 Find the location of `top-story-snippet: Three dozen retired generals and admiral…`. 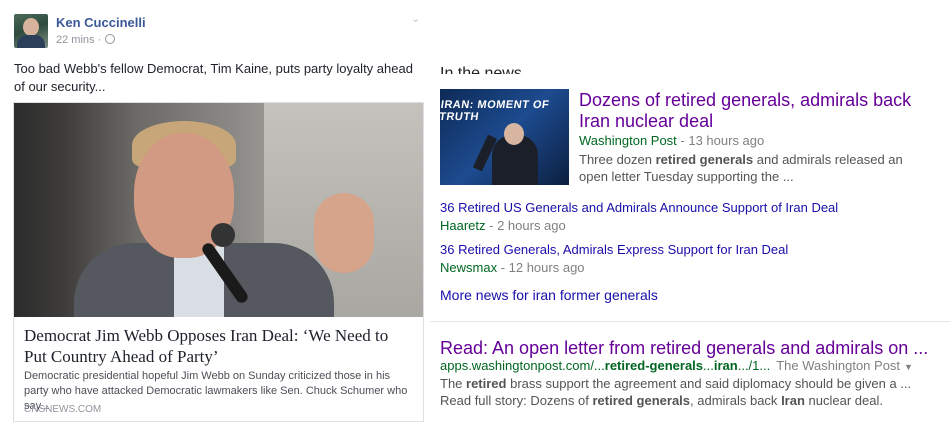

top-story-snippet: Three dozen retired generals and admiral… is located at coordinates (751, 168).